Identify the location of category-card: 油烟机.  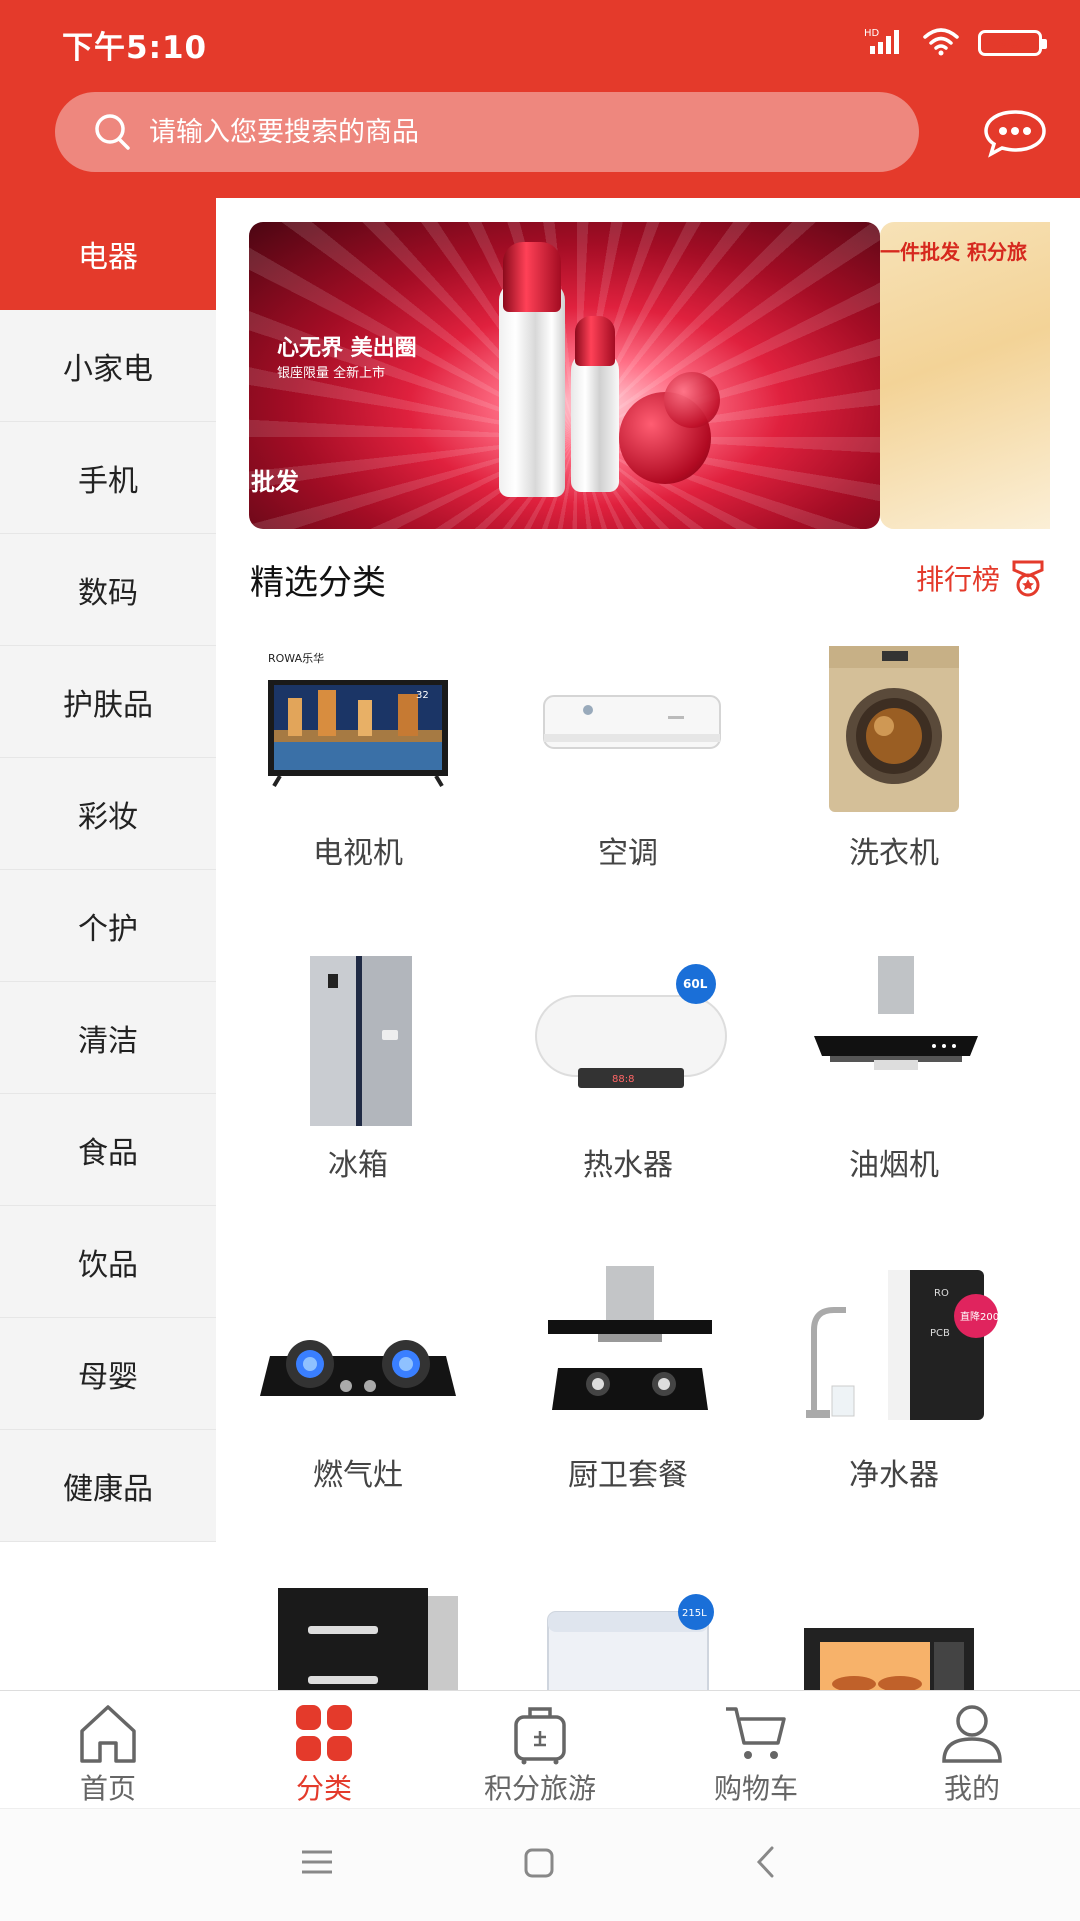
(894, 1057).